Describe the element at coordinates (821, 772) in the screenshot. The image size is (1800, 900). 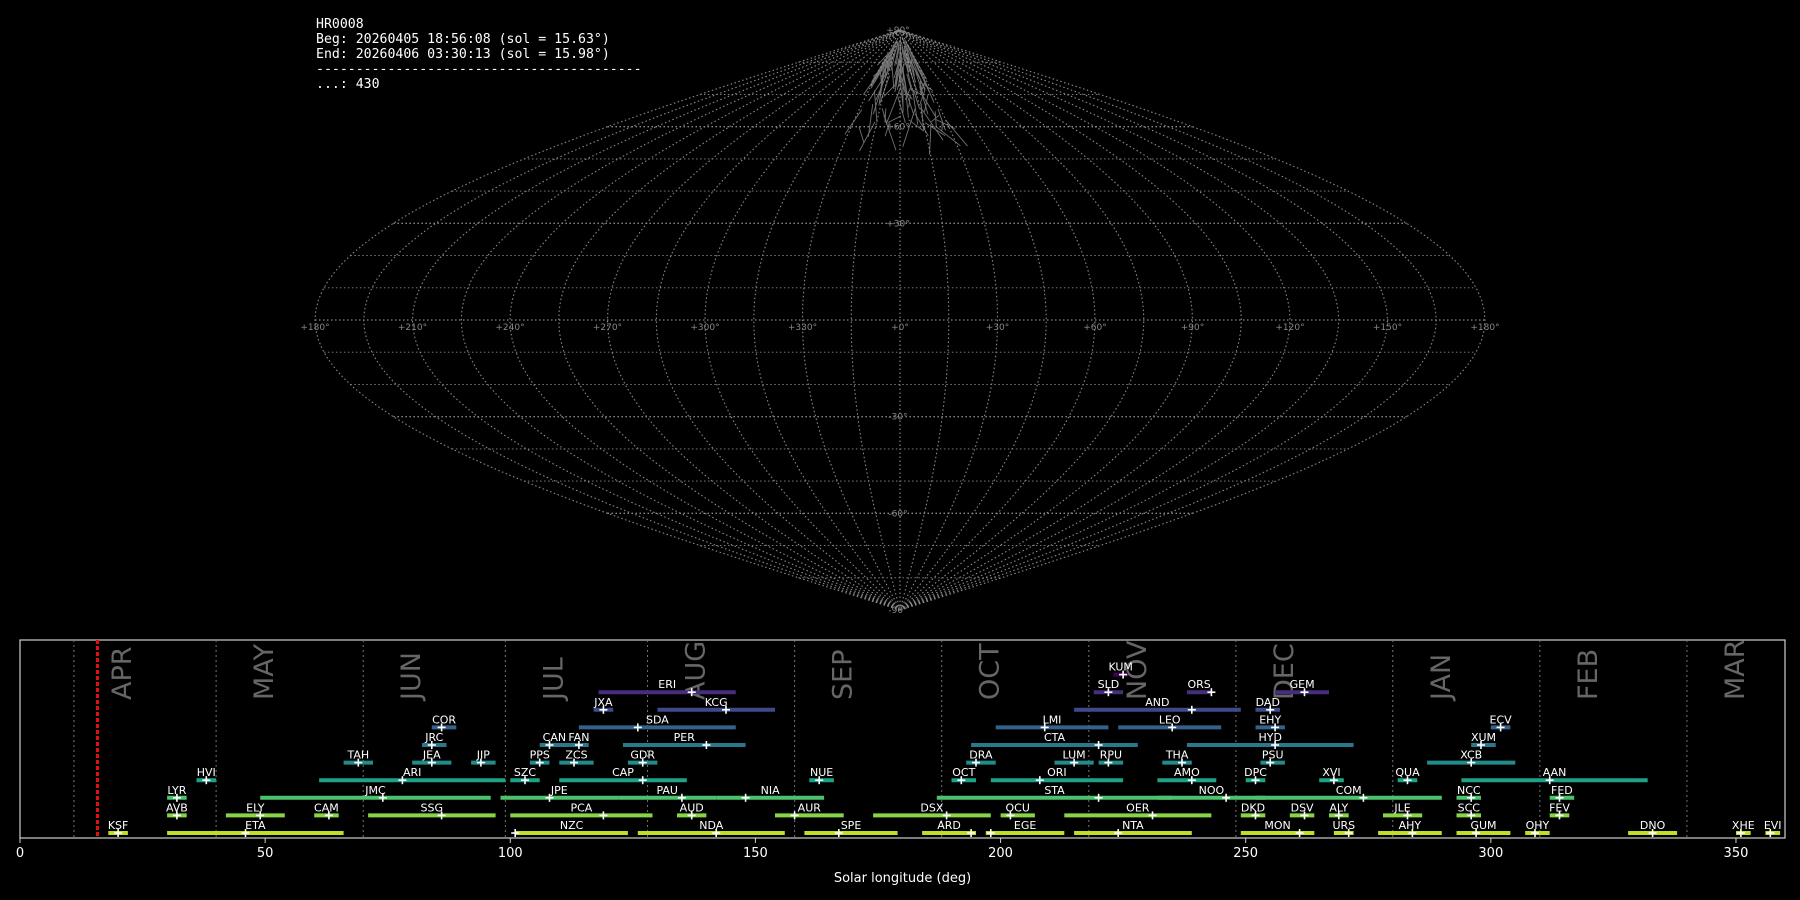
I see `shower-label: NUE` at that location.